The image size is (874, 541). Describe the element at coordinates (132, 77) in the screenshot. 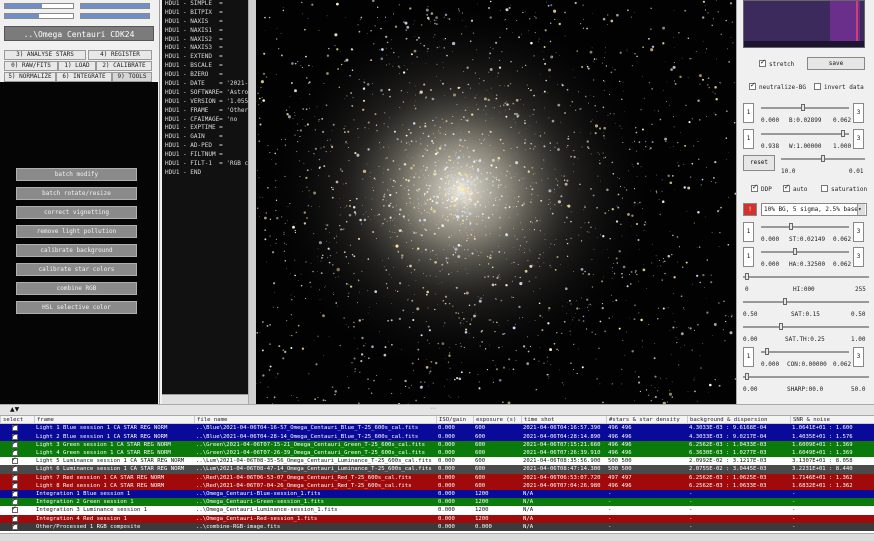

I see `tab-tools: 9) TOOLS` at that location.